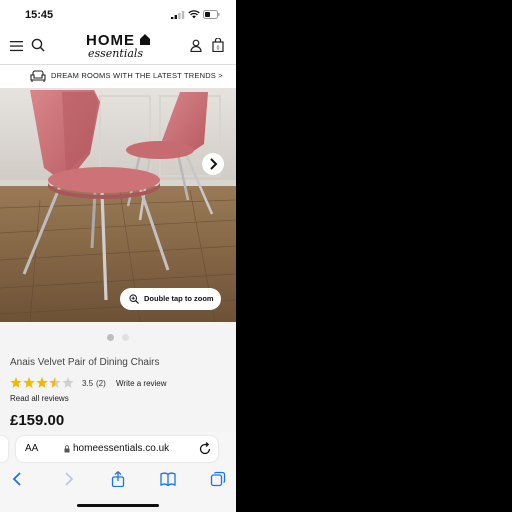 Image resolution: width=512 pixels, height=512 pixels. Describe the element at coordinates (29, 382) in the screenshot. I see `star-2-icon` at that location.